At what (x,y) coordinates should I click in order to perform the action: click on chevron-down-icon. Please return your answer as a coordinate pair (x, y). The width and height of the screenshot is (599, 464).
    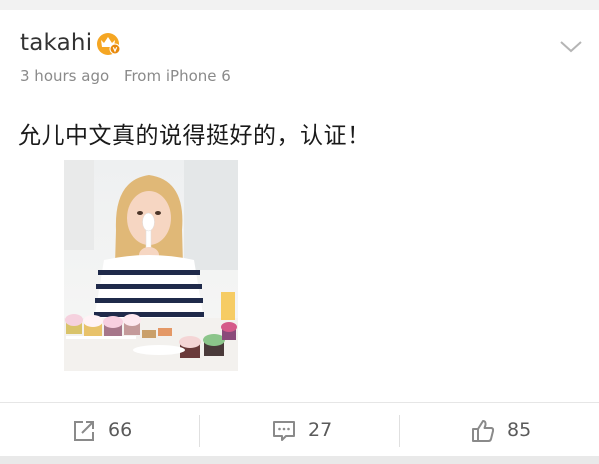
    Looking at the image, I should click on (571, 47).